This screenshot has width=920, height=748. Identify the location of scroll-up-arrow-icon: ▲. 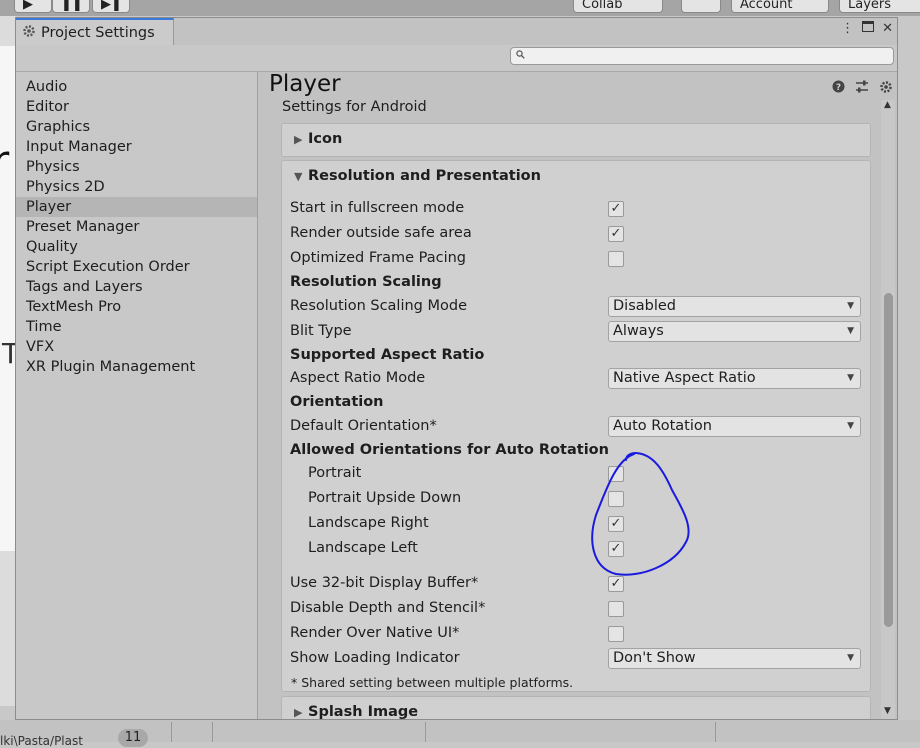
(887, 105).